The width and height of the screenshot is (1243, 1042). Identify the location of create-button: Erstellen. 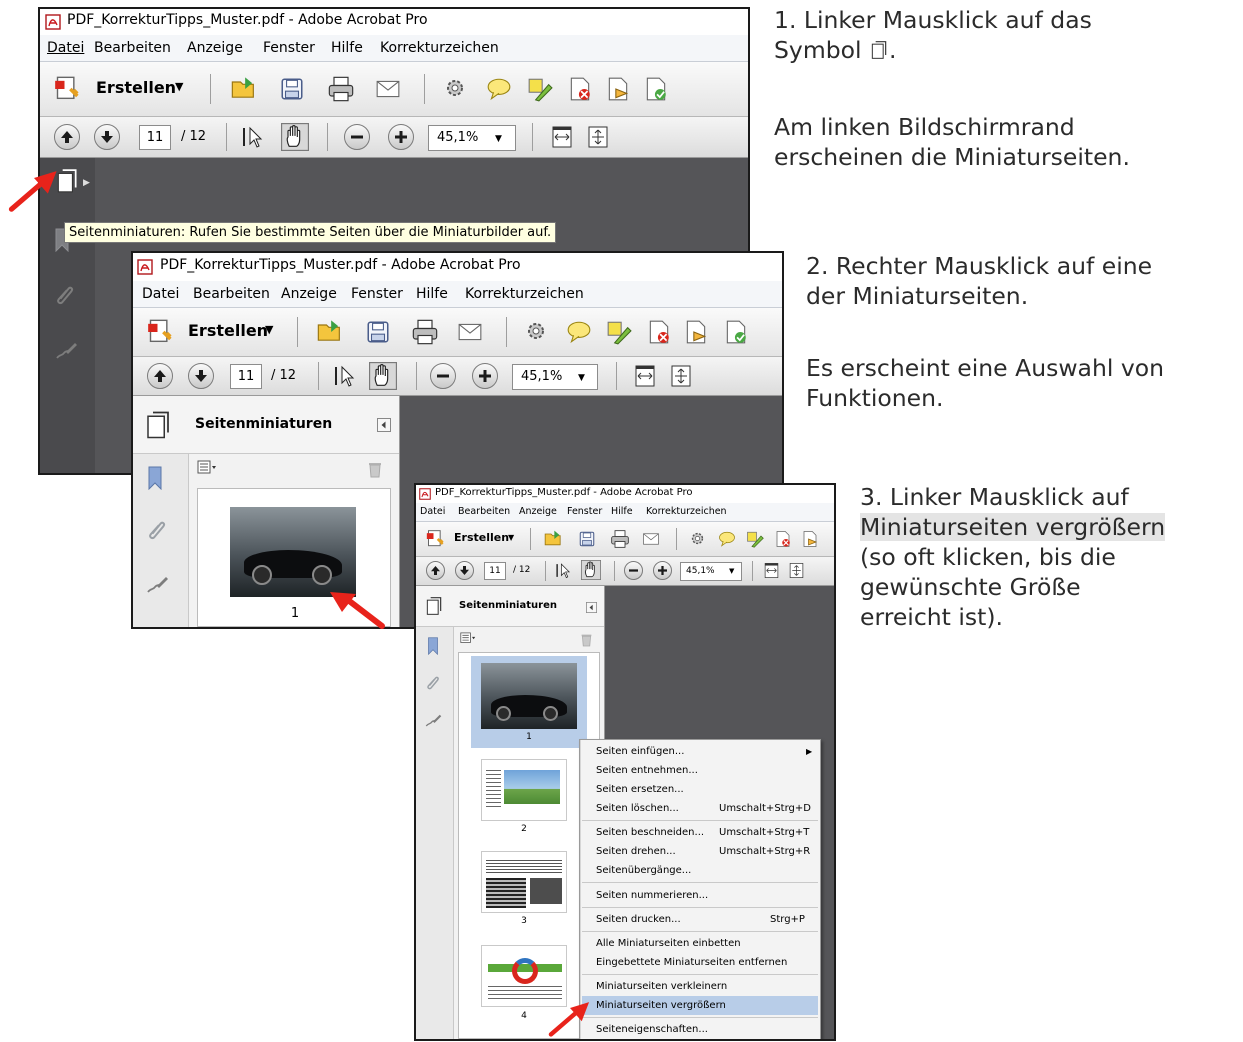
(136, 87).